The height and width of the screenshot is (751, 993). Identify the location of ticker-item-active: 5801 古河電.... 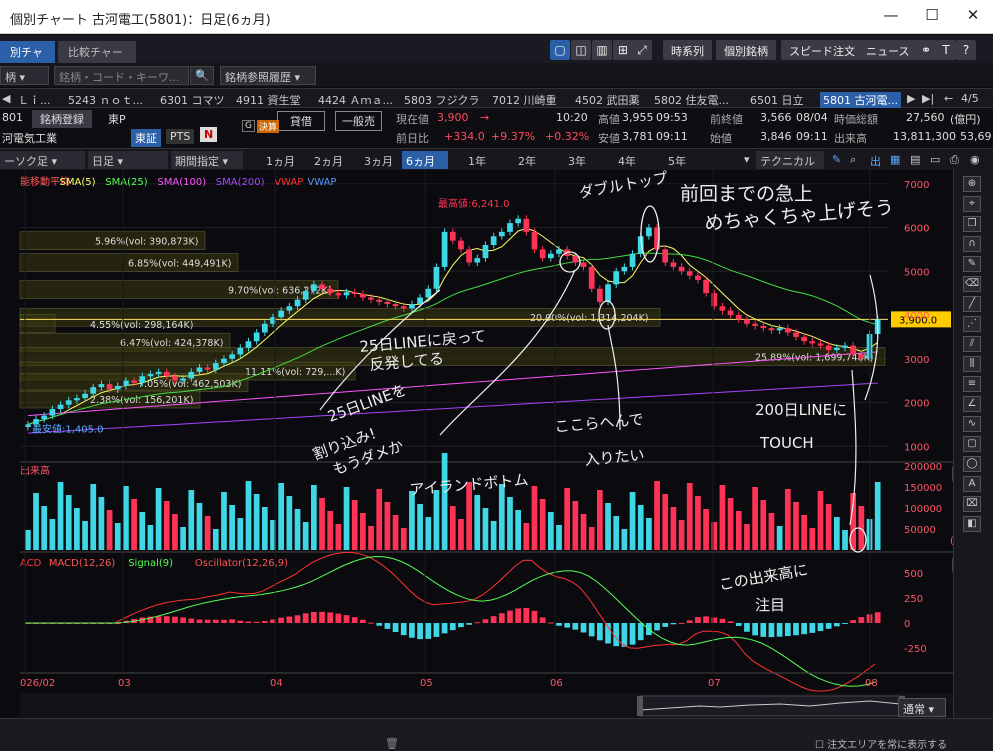
(860, 100).